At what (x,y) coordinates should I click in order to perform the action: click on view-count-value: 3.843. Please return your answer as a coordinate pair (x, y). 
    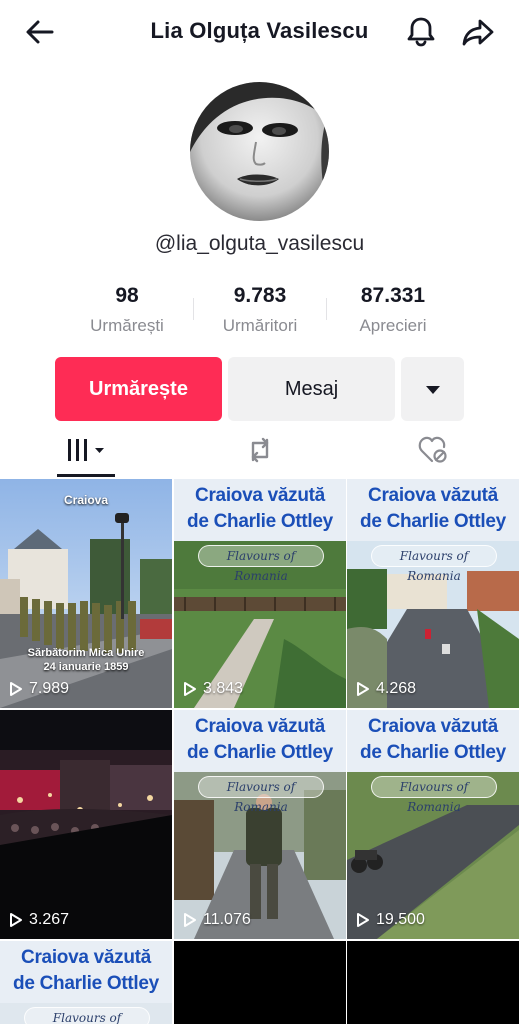
    Looking at the image, I should click on (223, 688).